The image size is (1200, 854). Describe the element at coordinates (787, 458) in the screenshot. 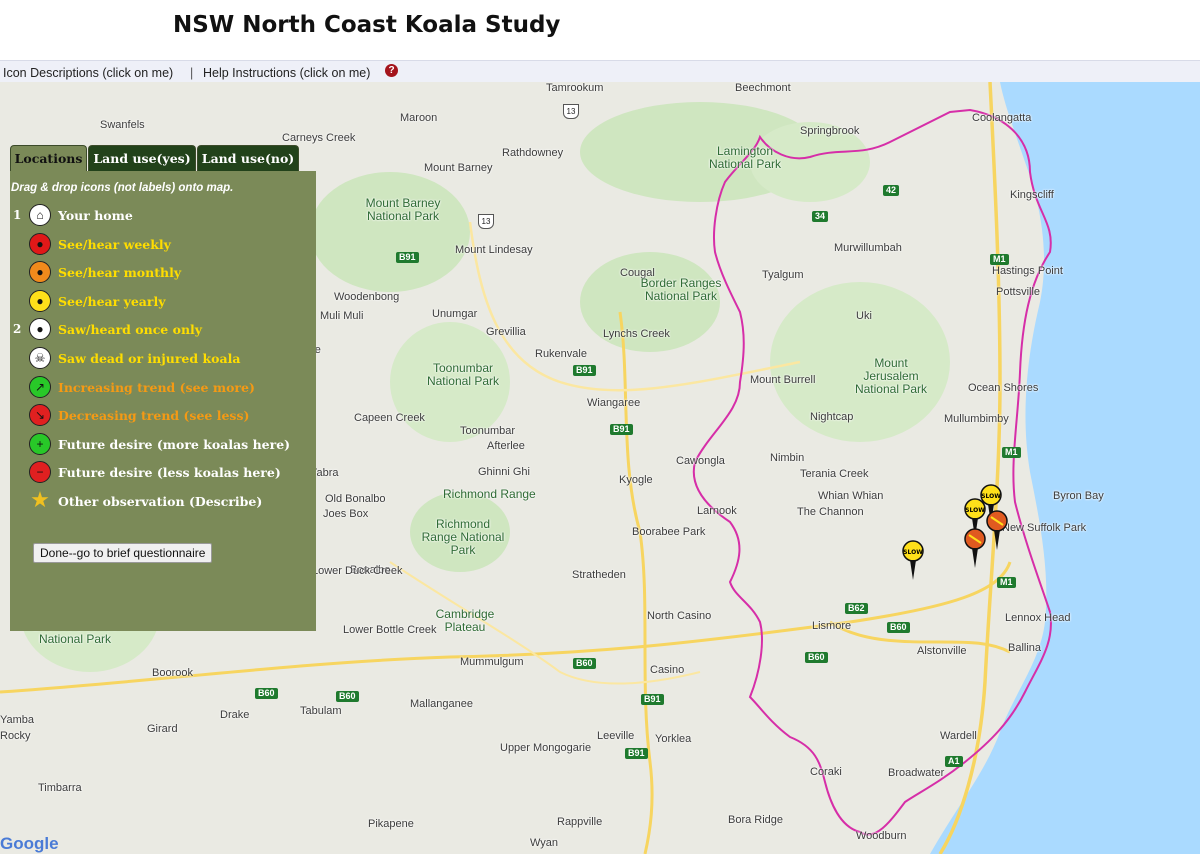

I see `place-label: Nimbin` at that location.